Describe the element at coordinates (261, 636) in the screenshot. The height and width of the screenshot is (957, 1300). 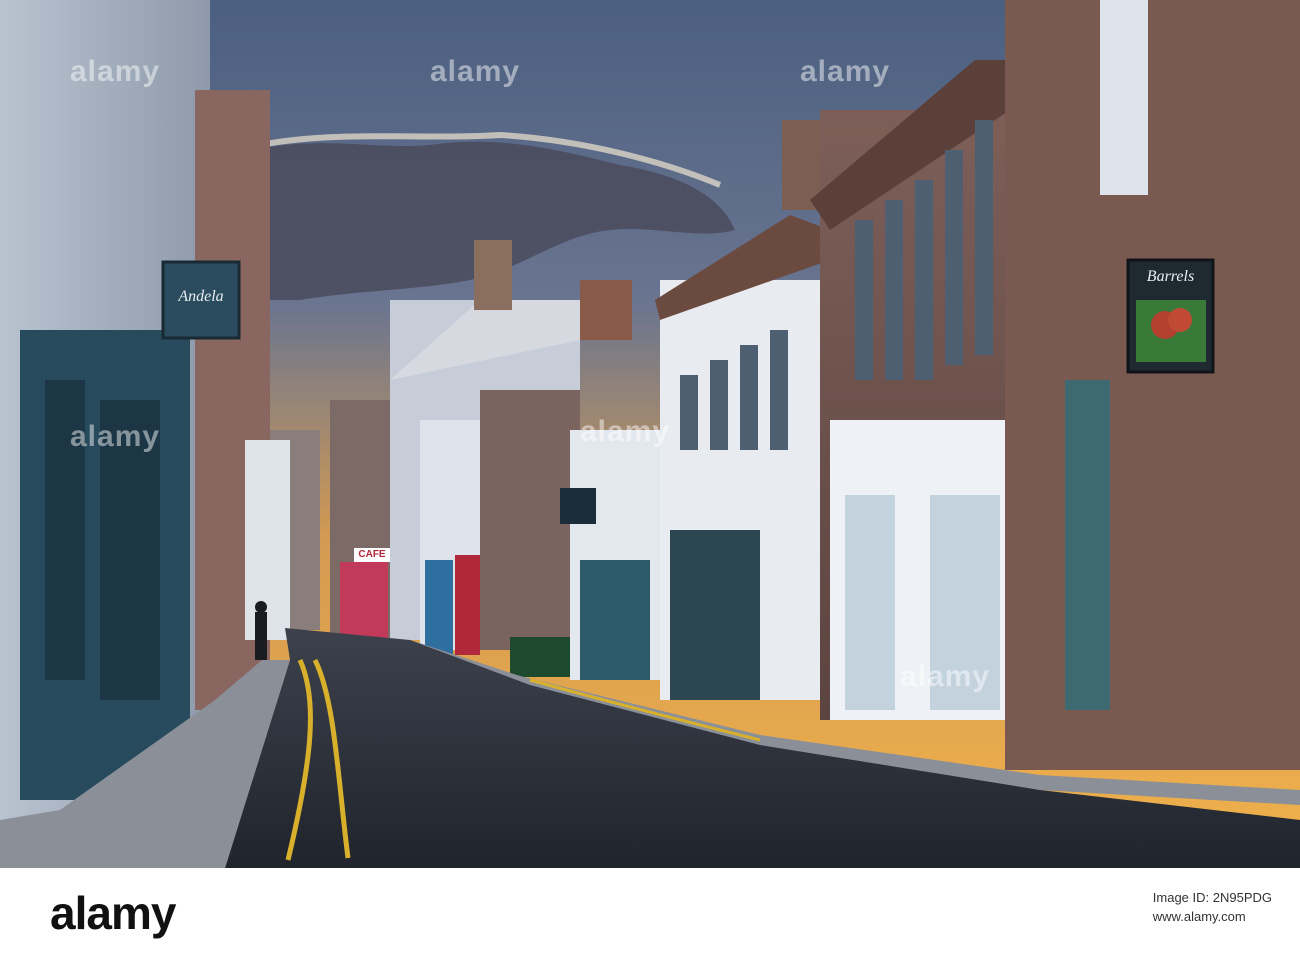
I see `pedestrian` at that location.